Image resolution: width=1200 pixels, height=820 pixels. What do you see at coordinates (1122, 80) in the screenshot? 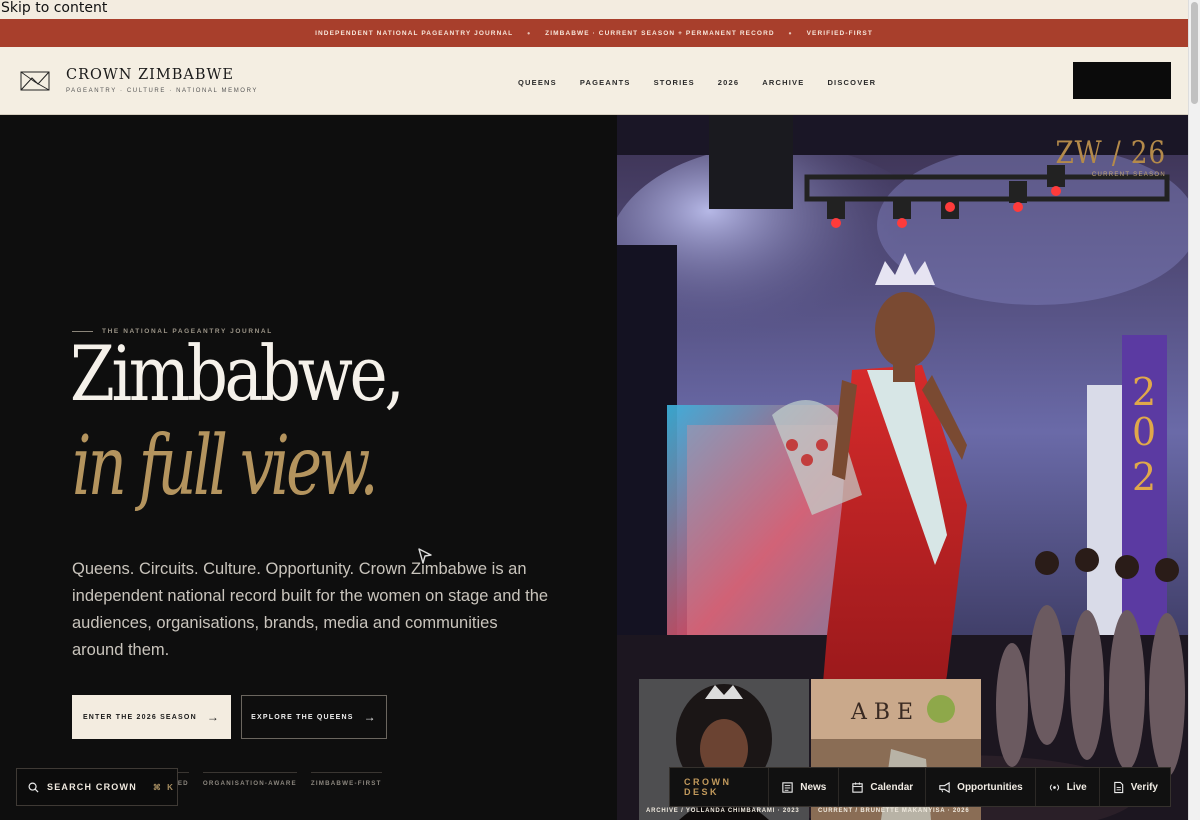
I see `header-cta-button` at bounding box center [1122, 80].